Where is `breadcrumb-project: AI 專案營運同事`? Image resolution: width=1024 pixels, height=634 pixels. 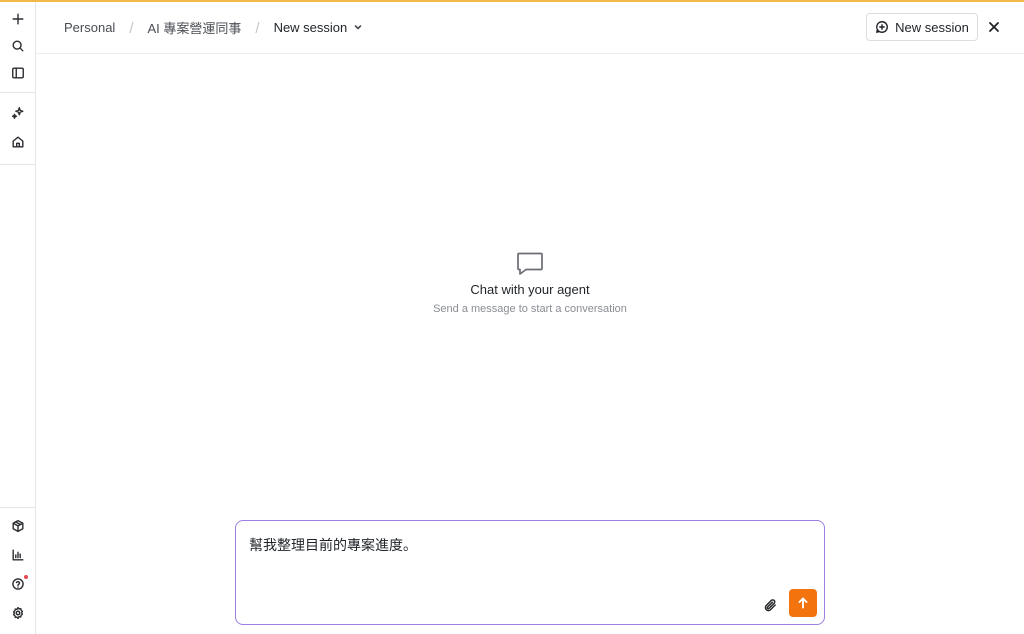 breadcrumb-project: AI 專案營運同事 is located at coordinates (194, 27).